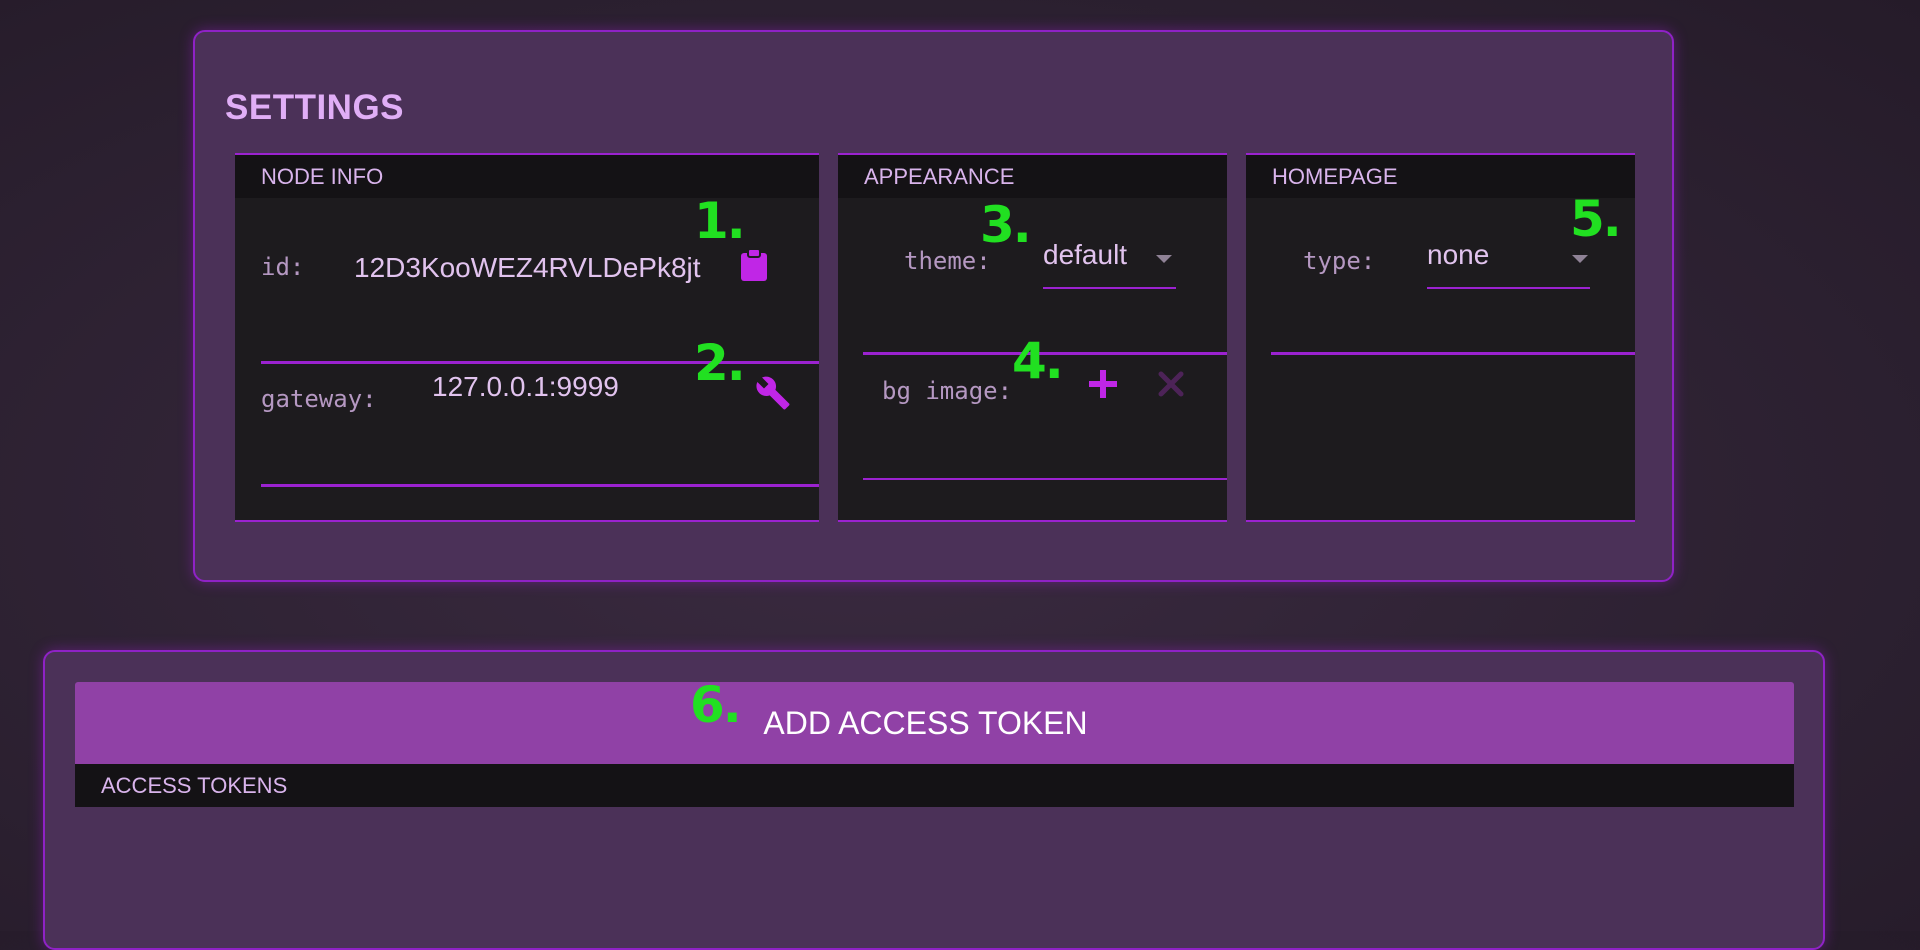 This screenshot has width=1920, height=950. Describe the element at coordinates (934, 785) in the screenshot. I see `access-tokens-header: ACCESS TOKENS` at that location.